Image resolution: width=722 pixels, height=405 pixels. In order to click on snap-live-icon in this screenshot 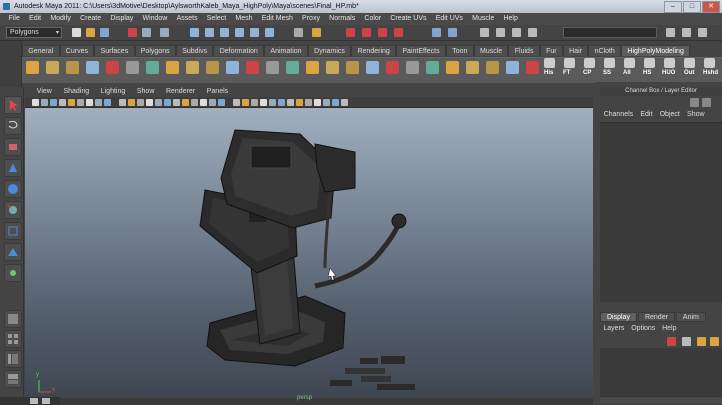, I will do `click(269, 32)`.